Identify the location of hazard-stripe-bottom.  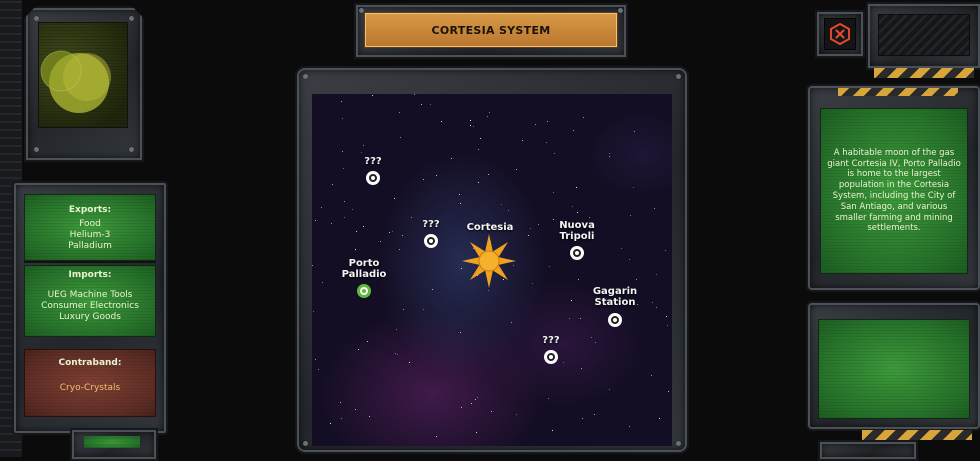
(917, 435).